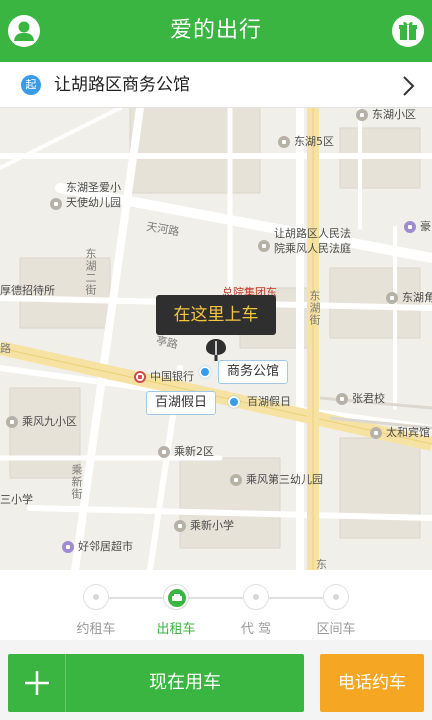 This screenshot has height=720, width=432. I want to click on poi-thbg: 太和宾馆, so click(400, 433).